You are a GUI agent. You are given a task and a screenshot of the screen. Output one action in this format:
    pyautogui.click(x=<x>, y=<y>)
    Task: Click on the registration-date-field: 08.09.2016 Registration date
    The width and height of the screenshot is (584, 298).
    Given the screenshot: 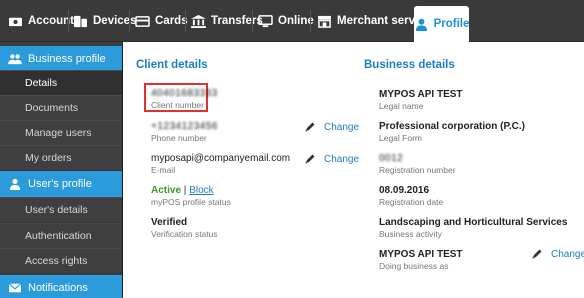 What is the action you would take?
    pyautogui.click(x=411, y=196)
    